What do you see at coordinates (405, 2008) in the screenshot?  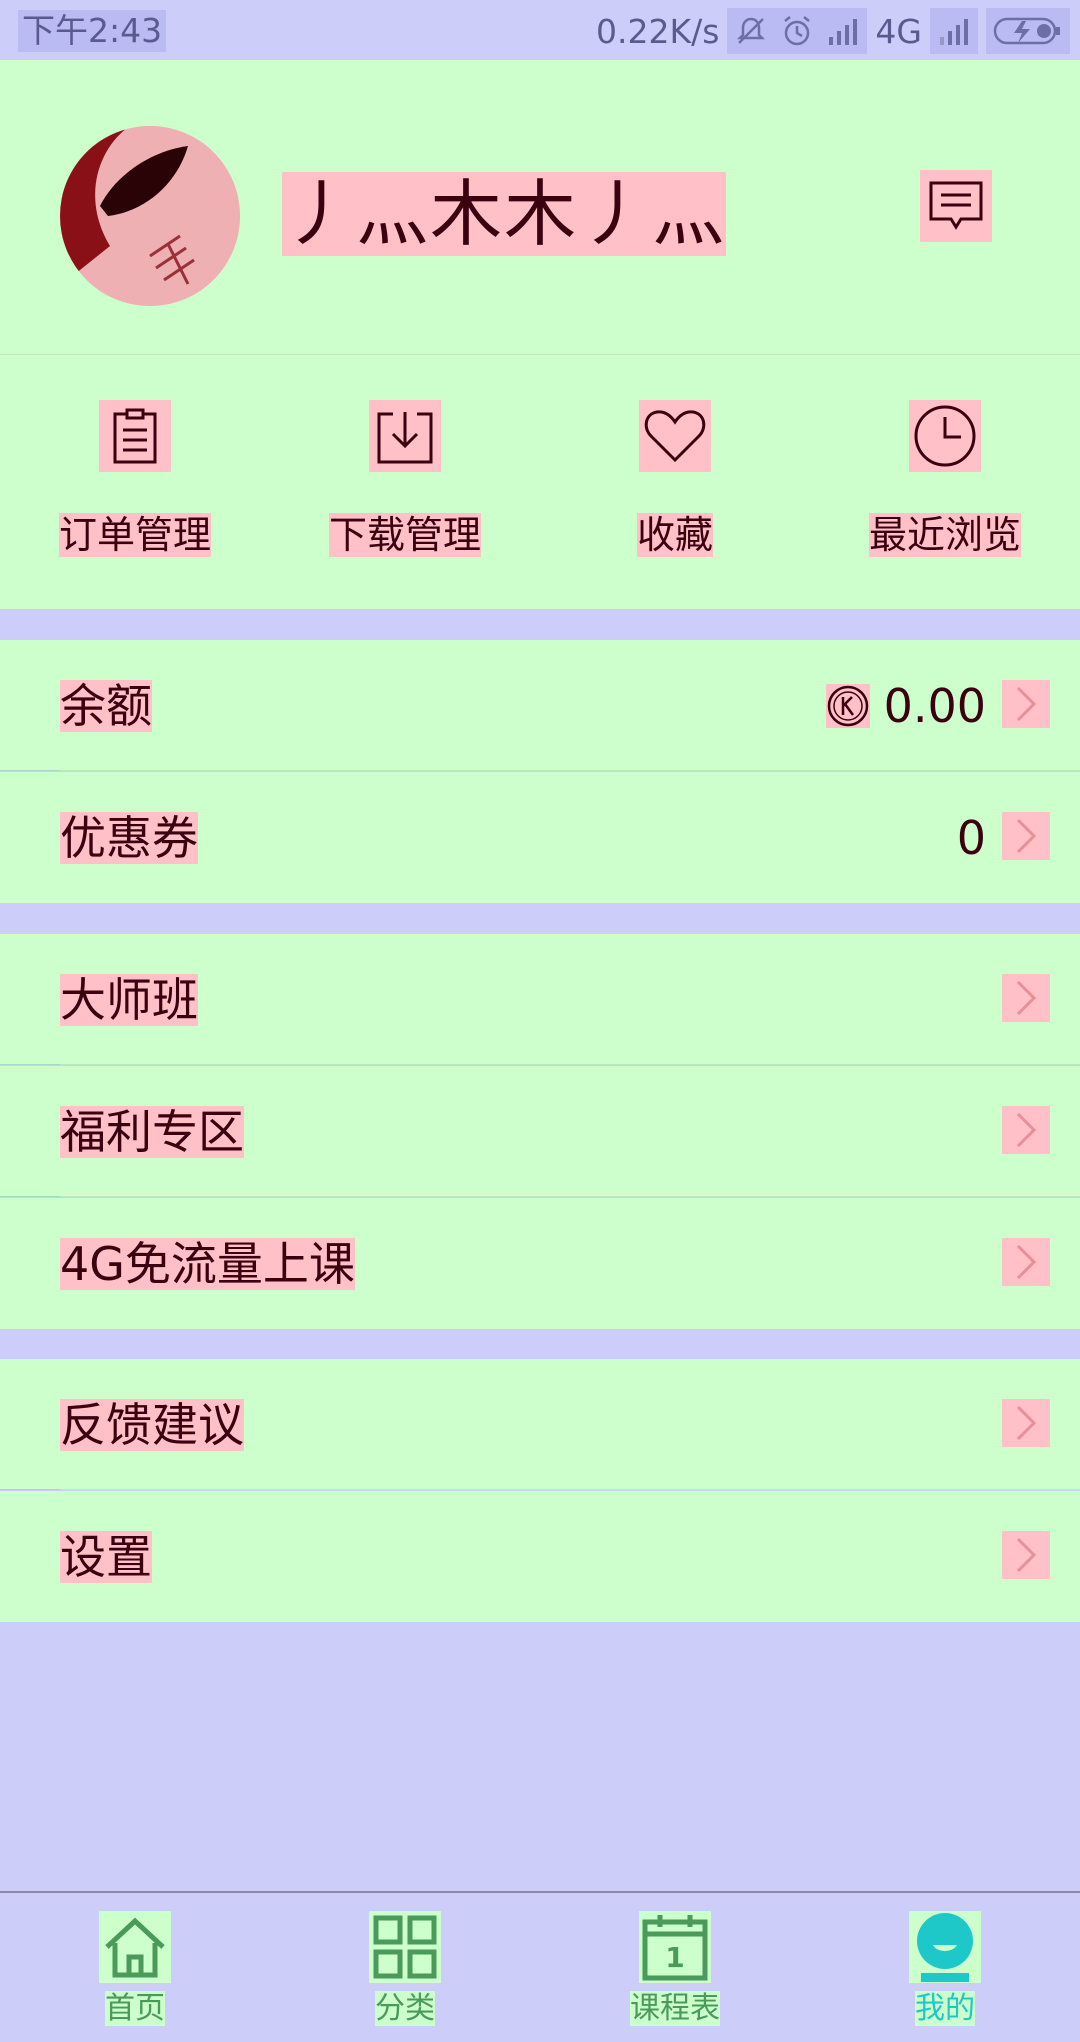 I see `nav-label: 分类` at bounding box center [405, 2008].